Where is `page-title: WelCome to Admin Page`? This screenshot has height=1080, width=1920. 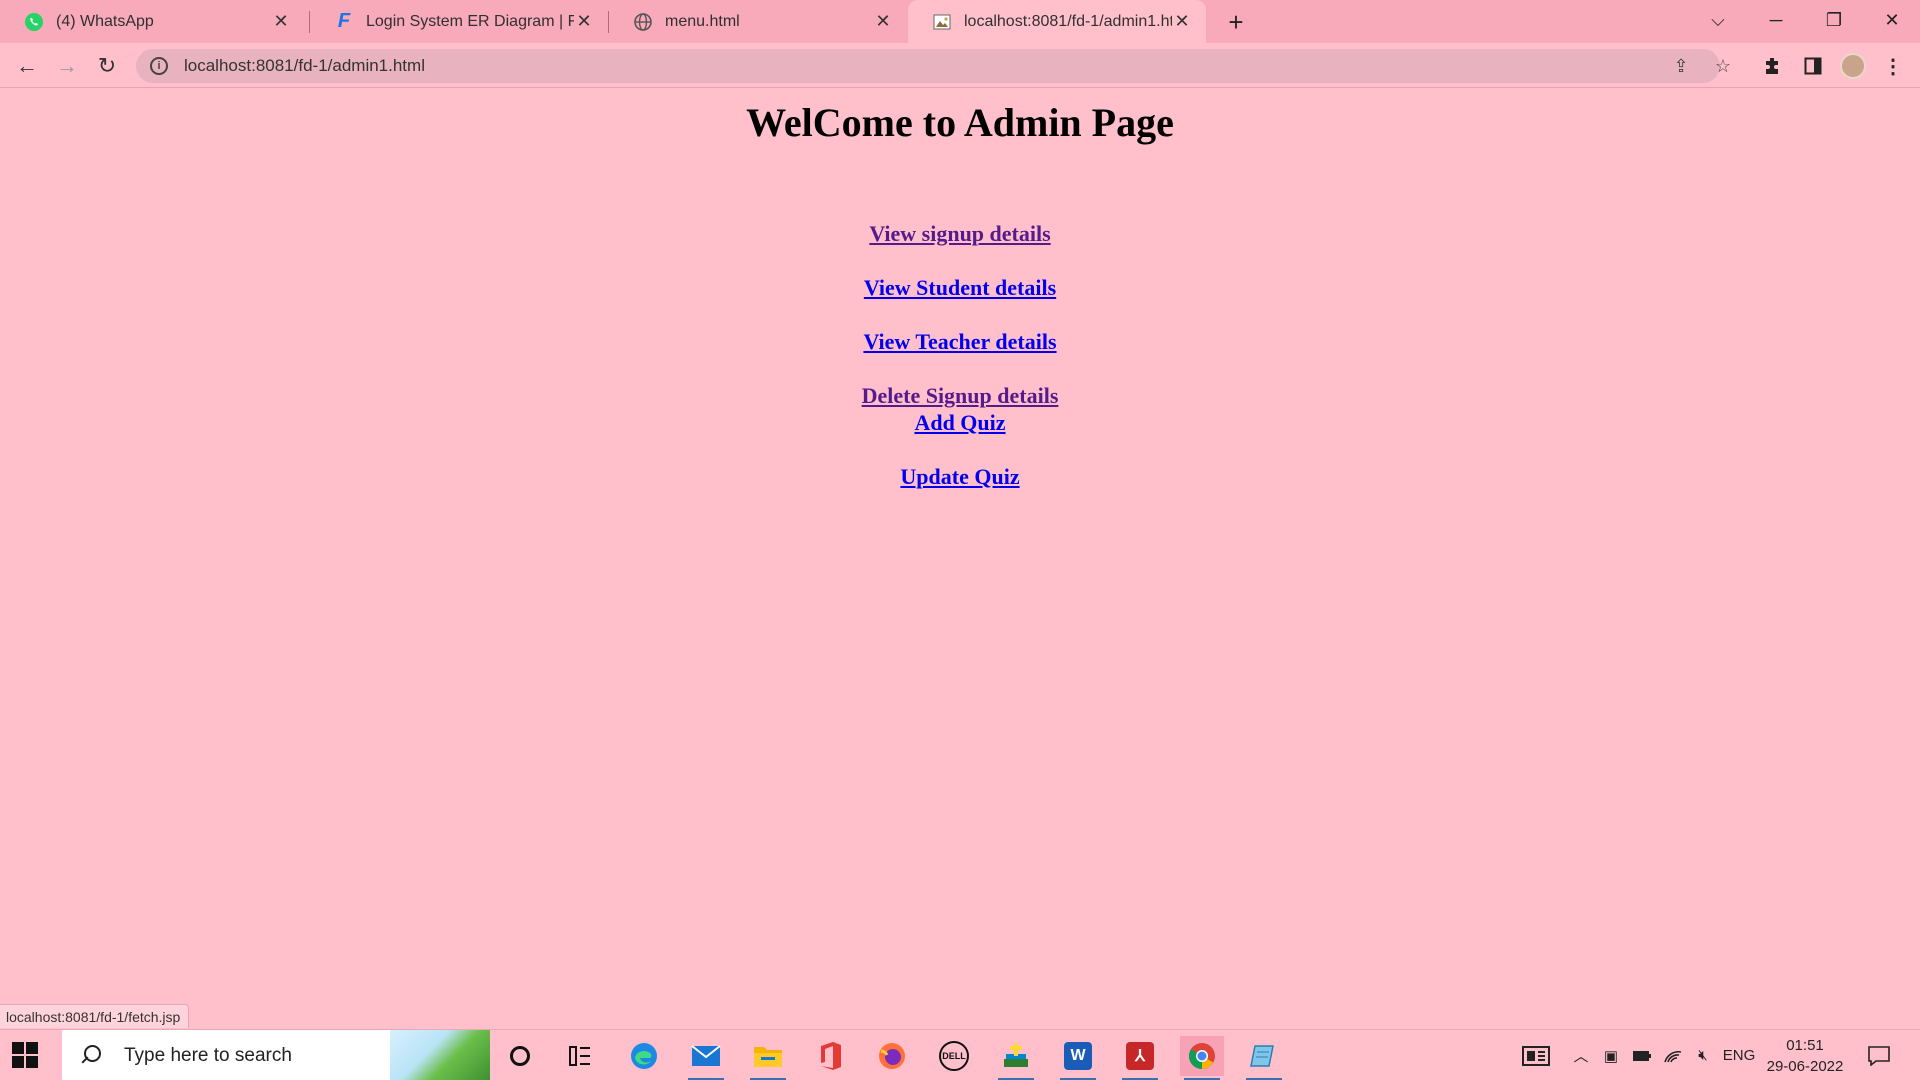
page-title: WelCome to Admin Page is located at coordinates (960, 122).